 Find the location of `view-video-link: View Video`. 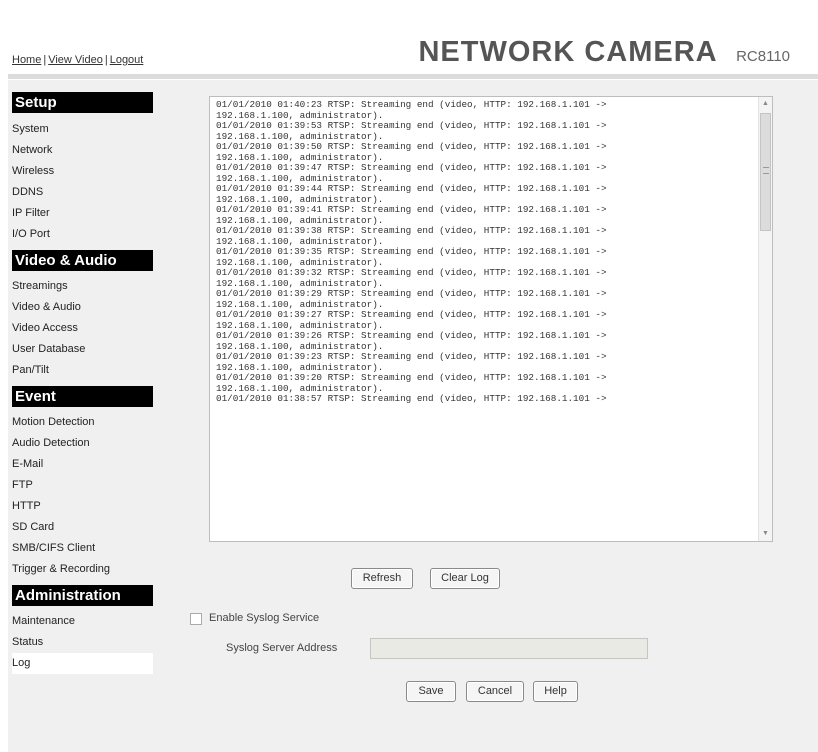

view-video-link: View Video is located at coordinates (75, 60).